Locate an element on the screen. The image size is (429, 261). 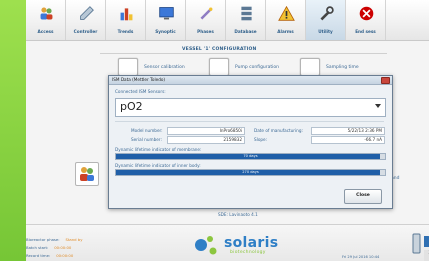
pump-configuration-button: Pump configuration is located at coordinates (244, 67).